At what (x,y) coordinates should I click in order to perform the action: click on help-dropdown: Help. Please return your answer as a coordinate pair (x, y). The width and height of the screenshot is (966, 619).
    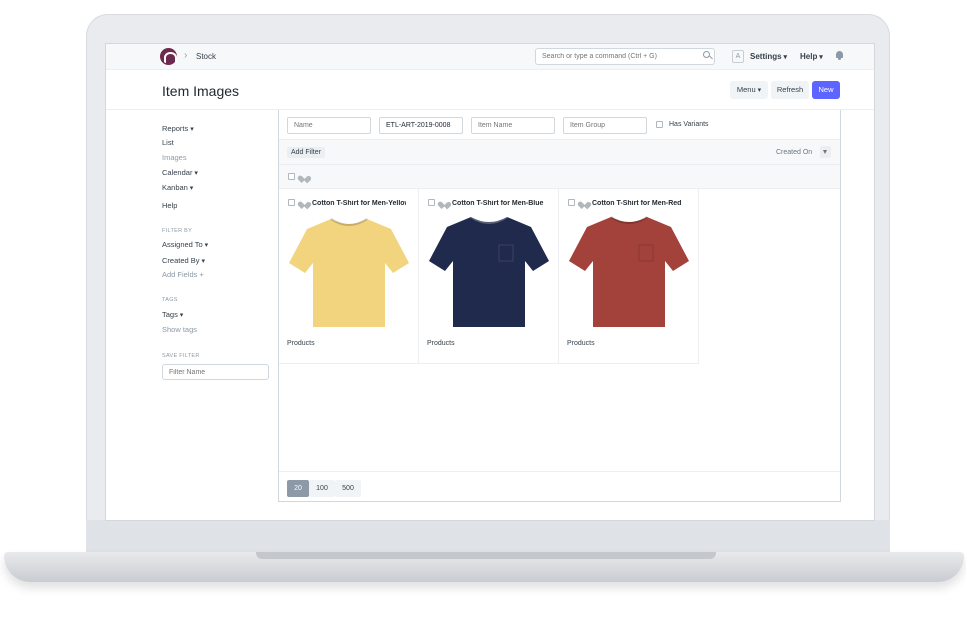
    Looking at the image, I should click on (811, 56).